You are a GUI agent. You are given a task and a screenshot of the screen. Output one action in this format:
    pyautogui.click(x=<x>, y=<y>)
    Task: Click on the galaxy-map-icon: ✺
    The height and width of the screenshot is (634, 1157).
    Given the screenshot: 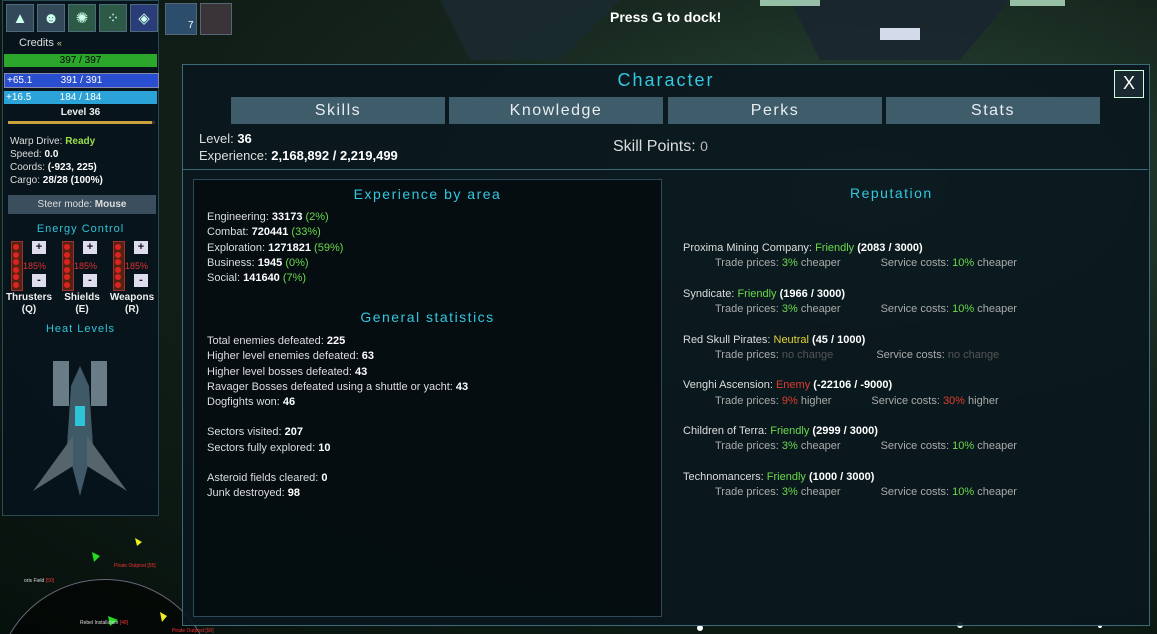 What is the action you would take?
    pyautogui.click(x=82, y=18)
    